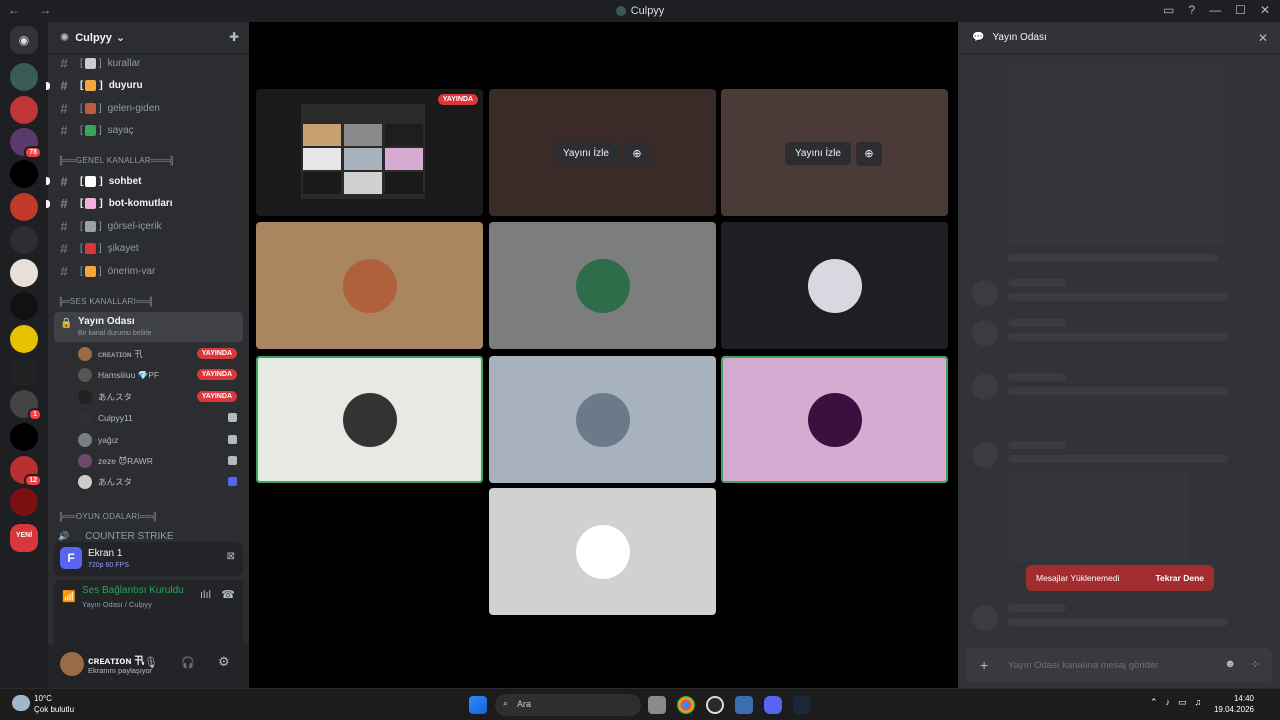  Describe the element at coordinates (232, 460) in the screenshot. I see `activity-icon` at that location.